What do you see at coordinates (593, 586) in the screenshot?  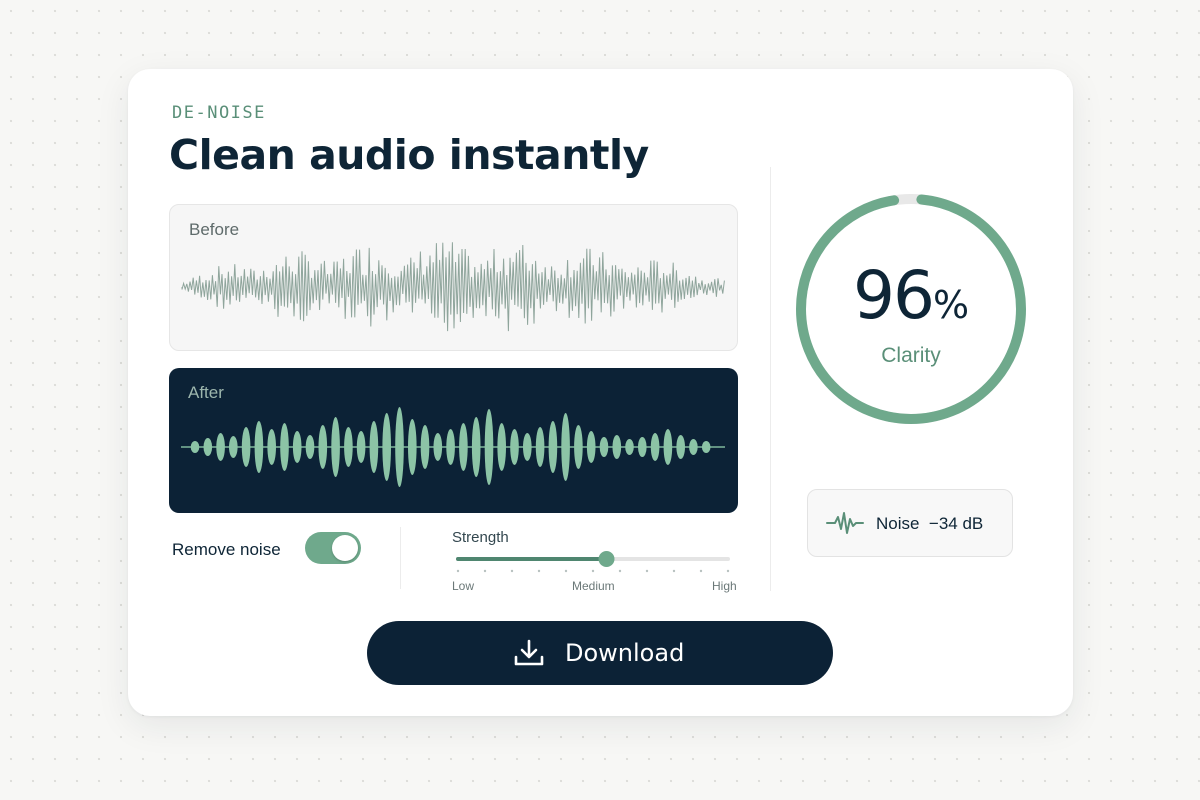 I see `tick-label-medium: Medium` at bounding box center [593, 586].